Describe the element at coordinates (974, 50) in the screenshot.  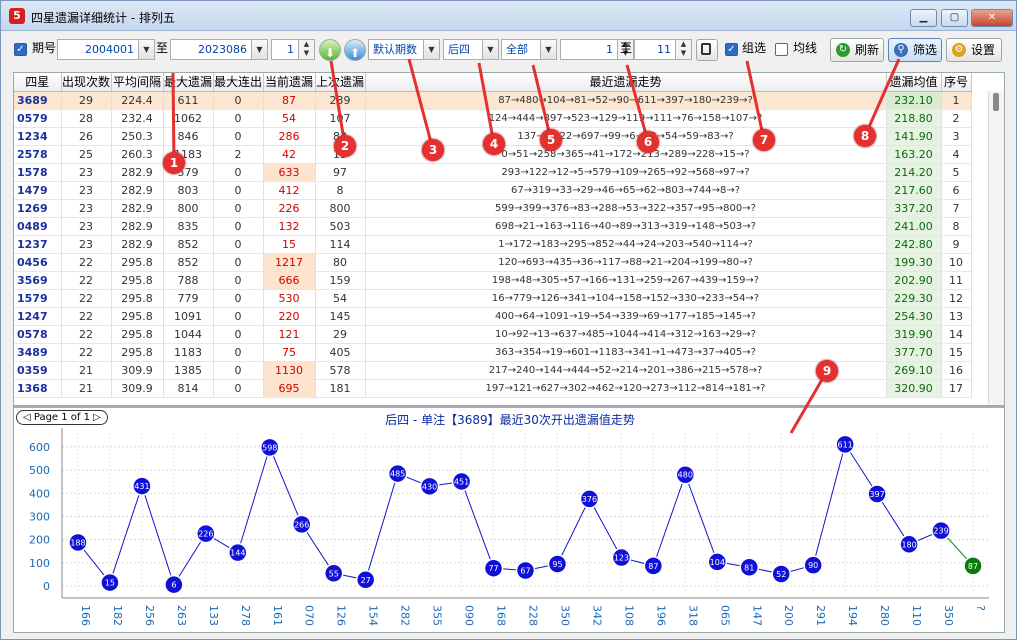
I see `settings-button: ⚙ 设置` at that location.